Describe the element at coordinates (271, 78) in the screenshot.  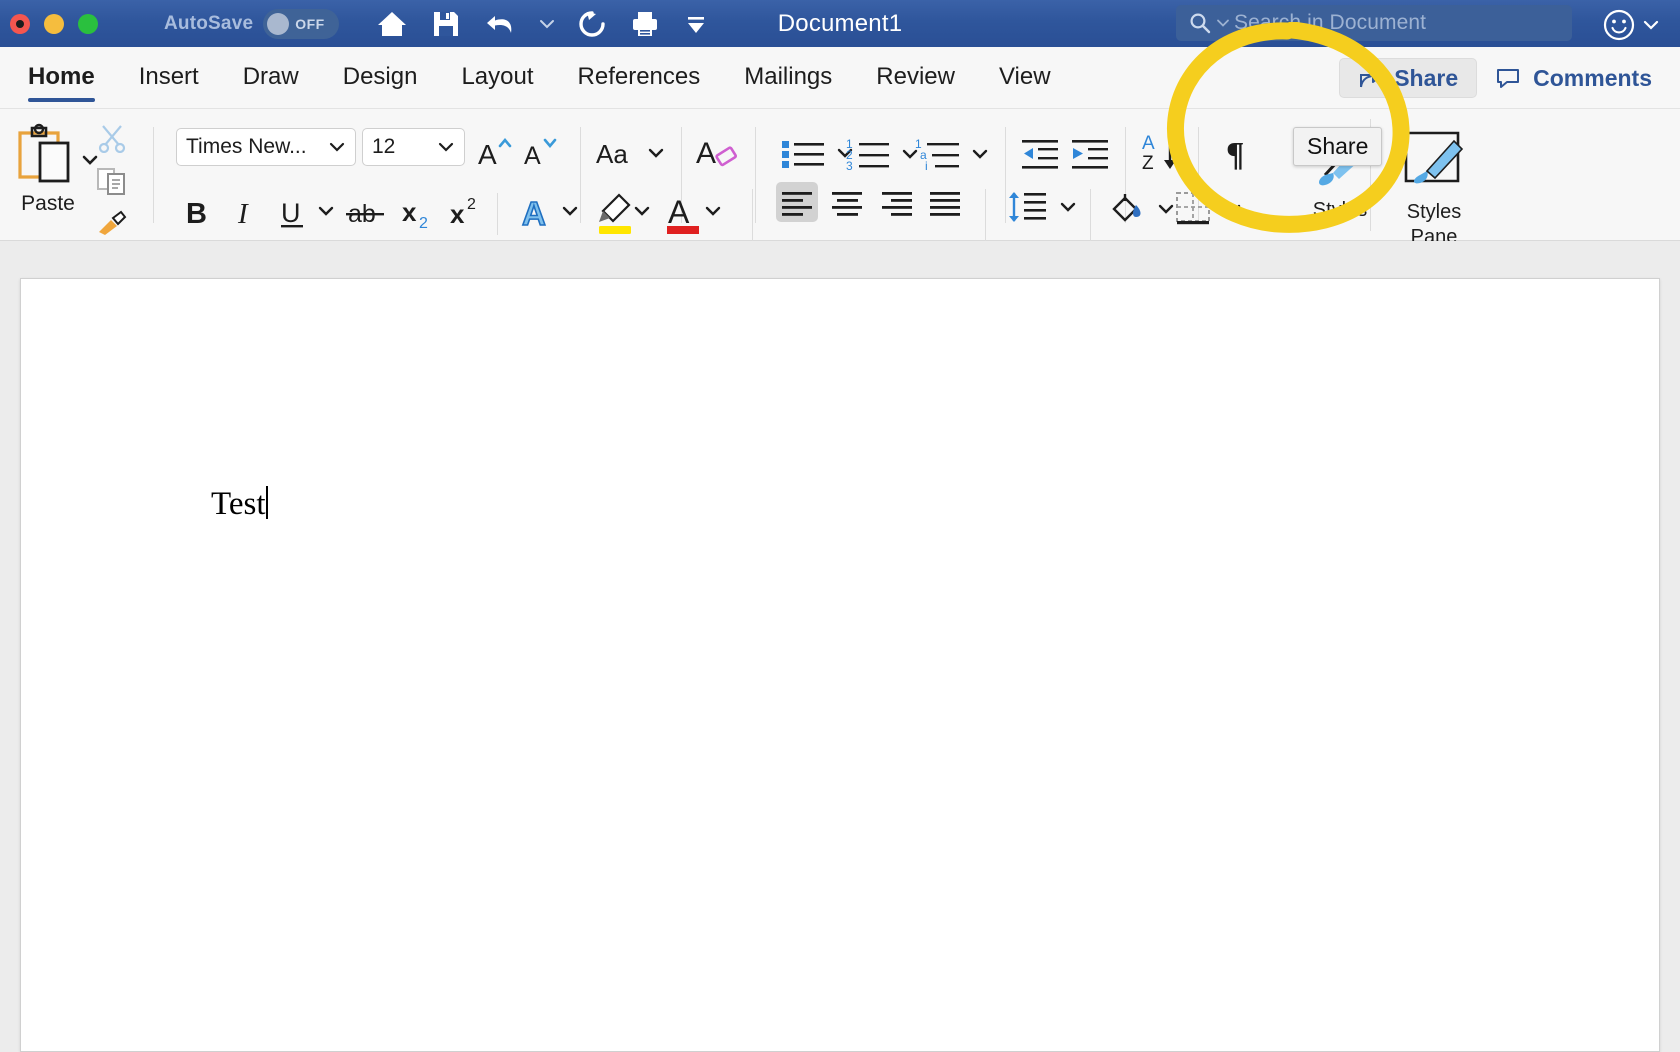
I see `tab-draw: Draw` at that location.